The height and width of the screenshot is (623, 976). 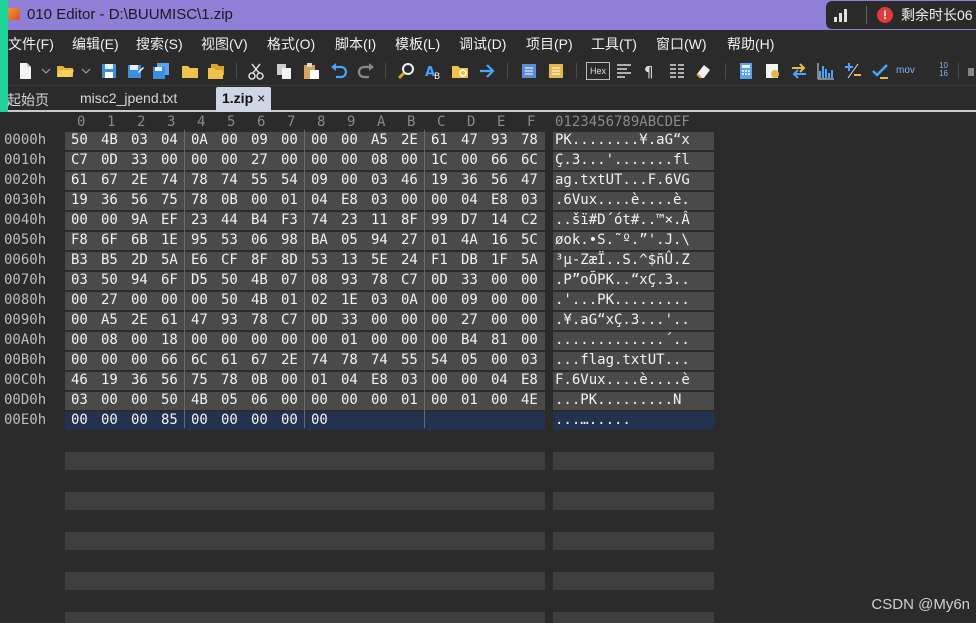 I want to click on hex-byte: 1C, so click(x=439, y=160).